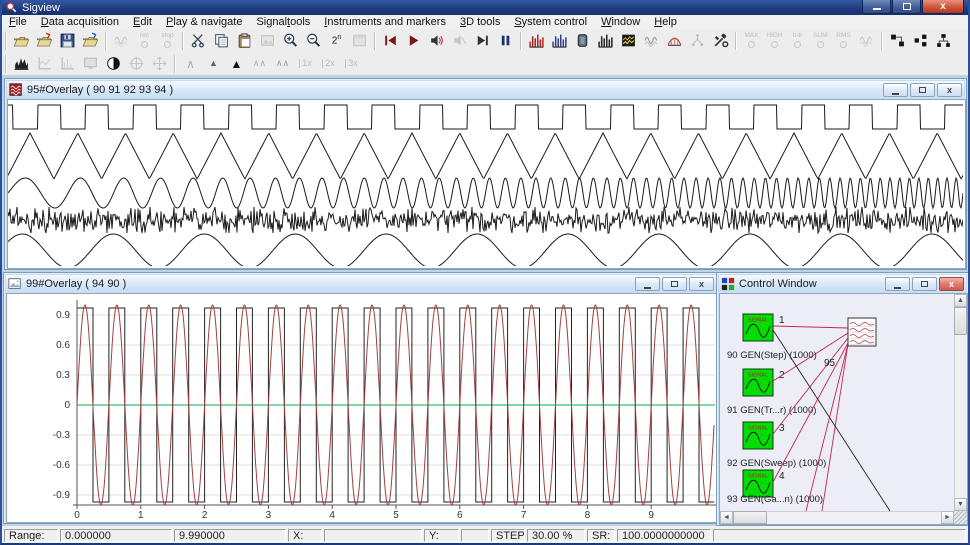 This screenshot has height=545, width=970. I want to click on menu-instruments-and-markers: Instruments and markers, so click(385, 22).